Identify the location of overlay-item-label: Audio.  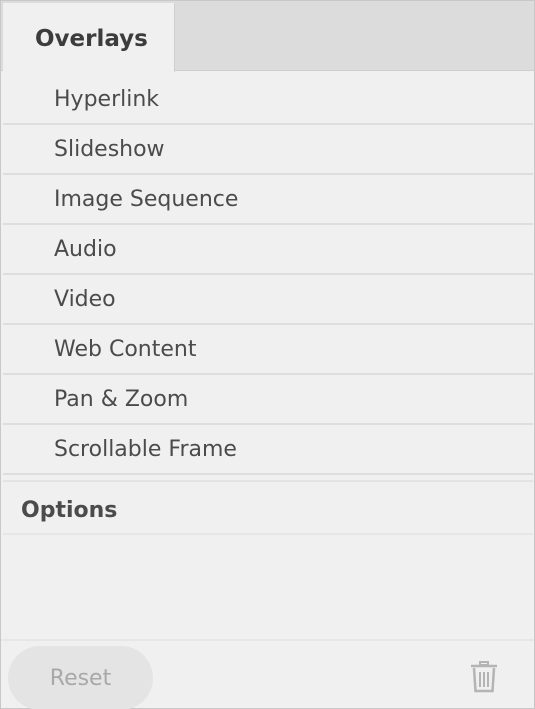
(85, 249).